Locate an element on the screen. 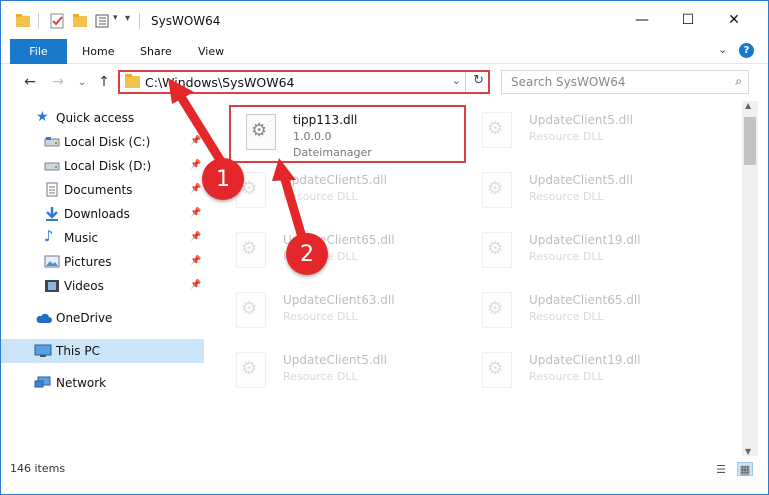 This screenshot has height=495, width=769. file-tile: ⚙ UpdateClient63.dll Resource DLL is located at coordinates (338, 313).